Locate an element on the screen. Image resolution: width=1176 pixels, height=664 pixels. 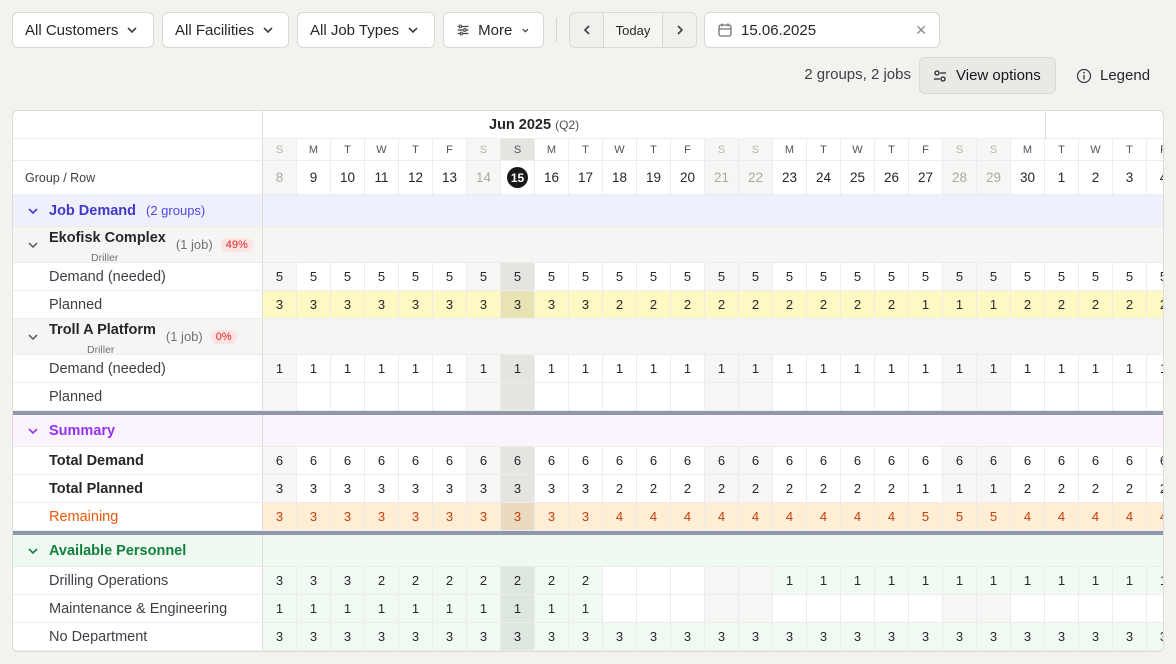
date-cell: 20 is located at coordinates (688, 177).